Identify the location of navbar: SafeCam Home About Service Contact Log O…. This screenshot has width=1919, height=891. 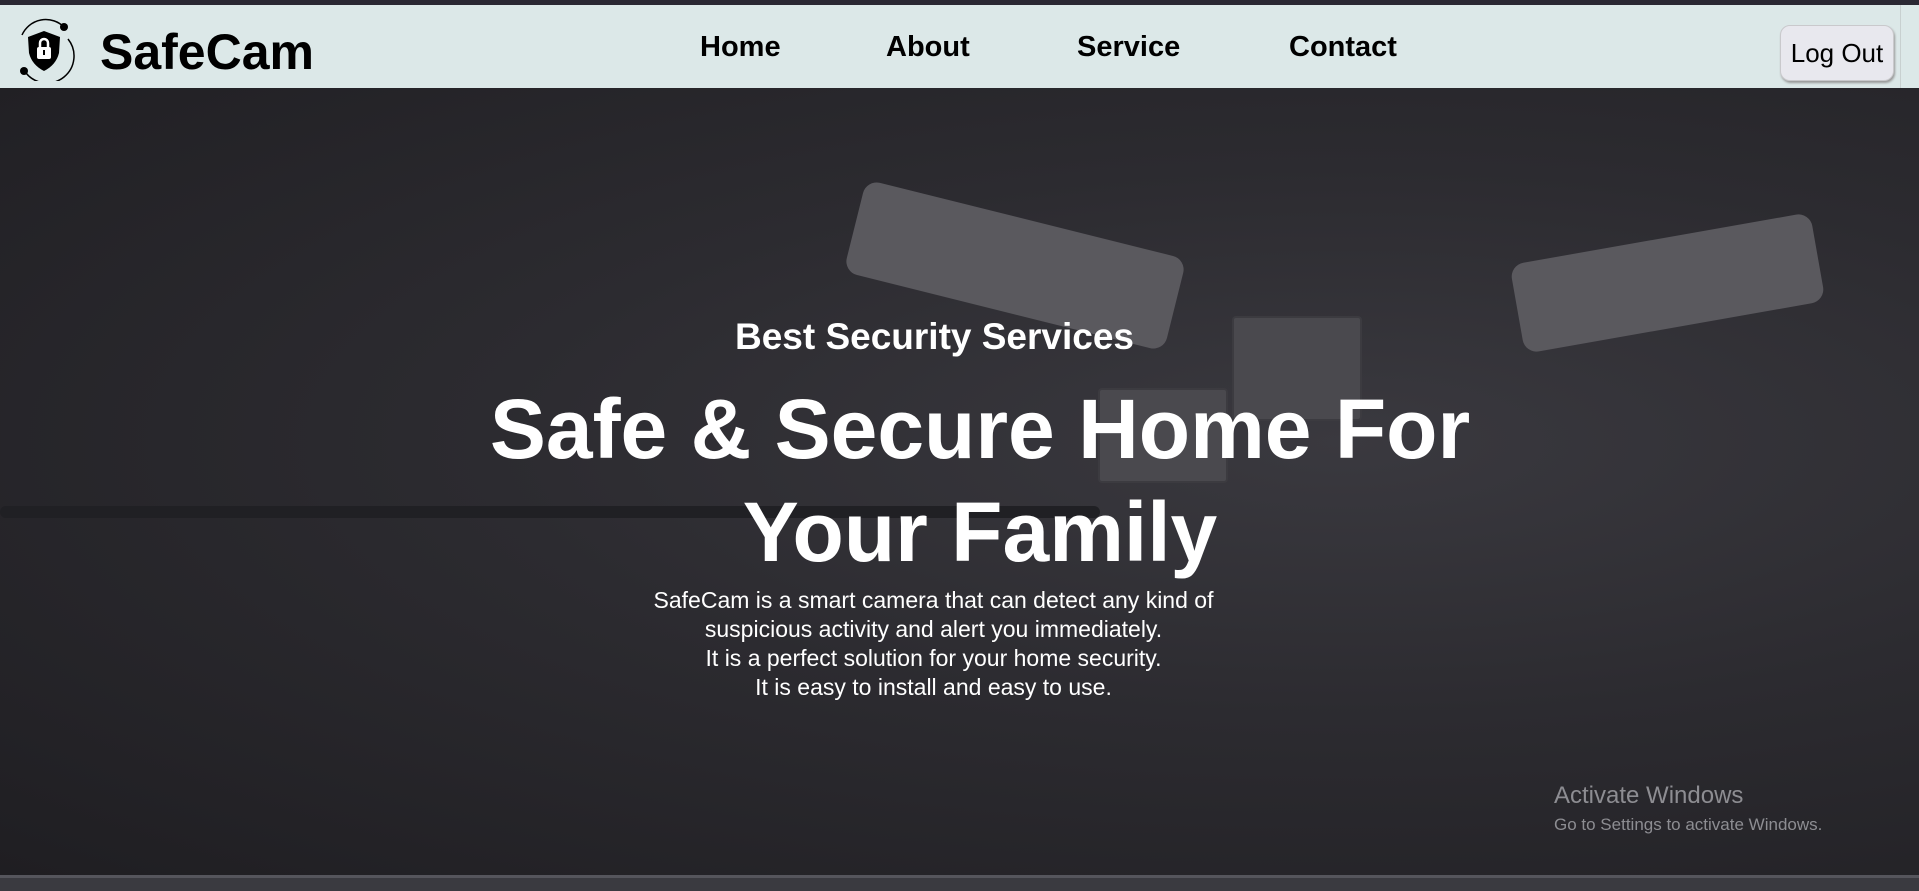
(950, 46).